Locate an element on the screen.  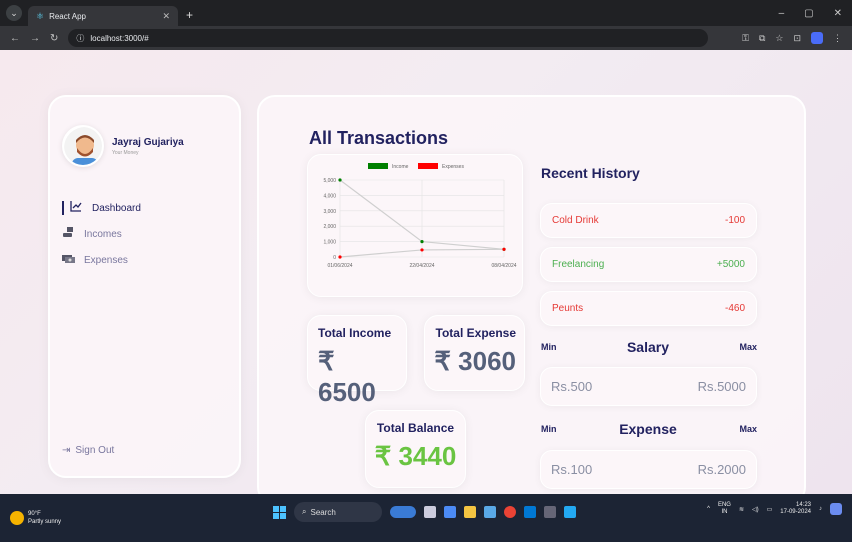
new-tab-icon: + is located at coordinates (189, 15).